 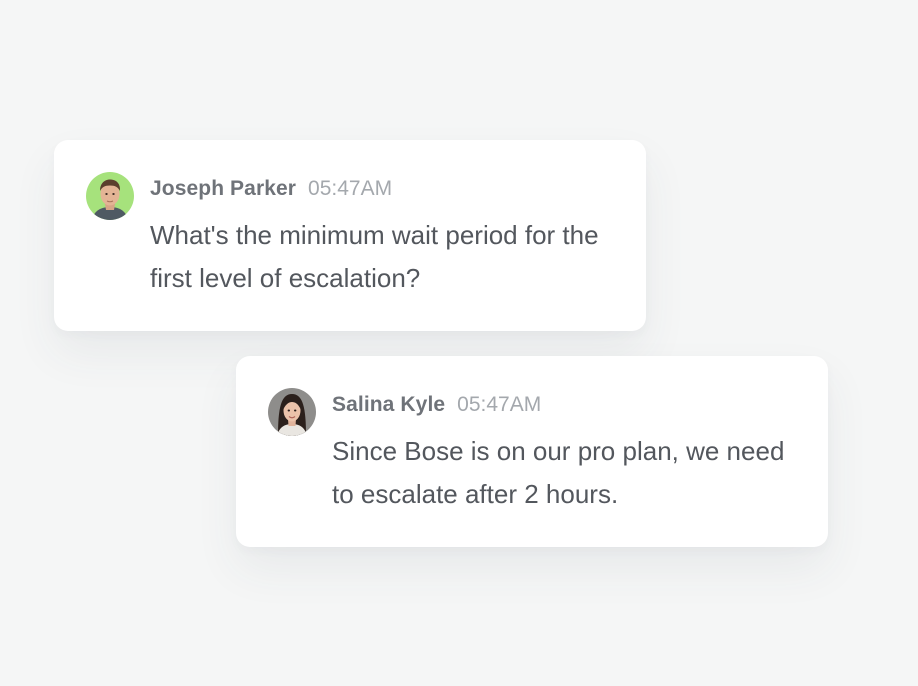 I want to click on avatar-joseph-parker-icon, so click(x=110, y=196).